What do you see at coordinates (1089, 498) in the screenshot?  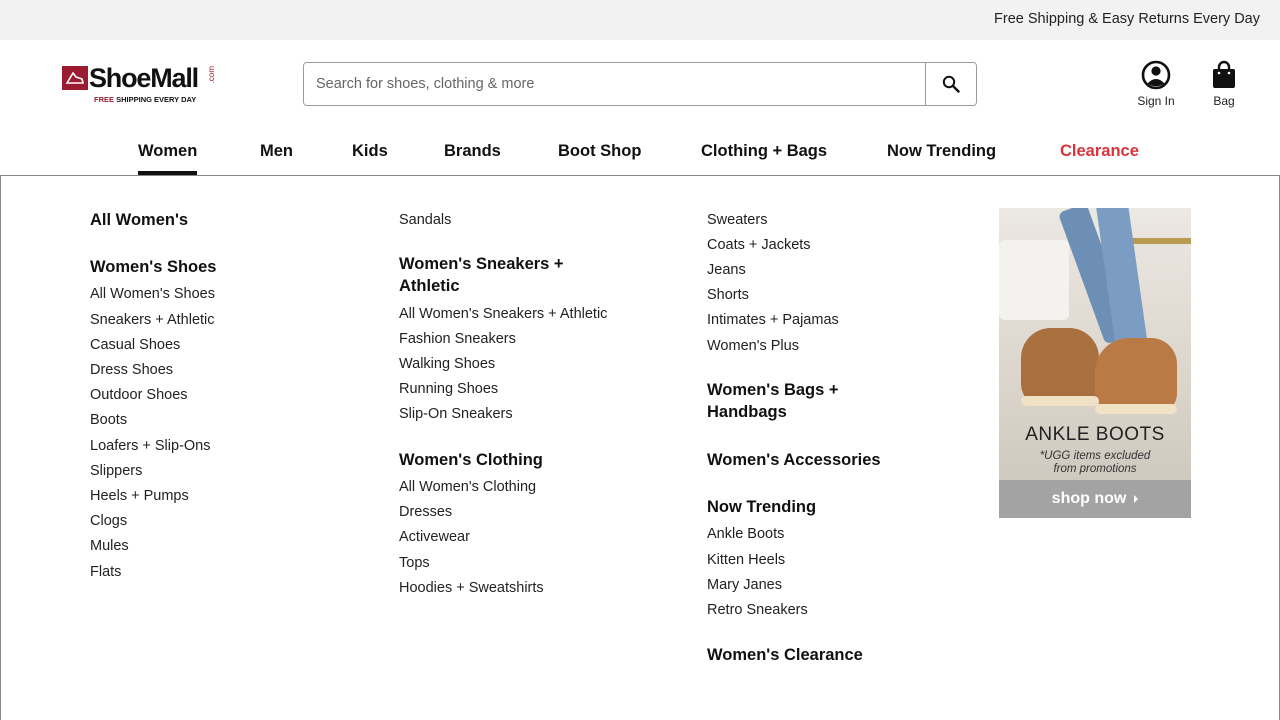 I see `shop-now-label: shop now` at bounding box center [1089, 498].